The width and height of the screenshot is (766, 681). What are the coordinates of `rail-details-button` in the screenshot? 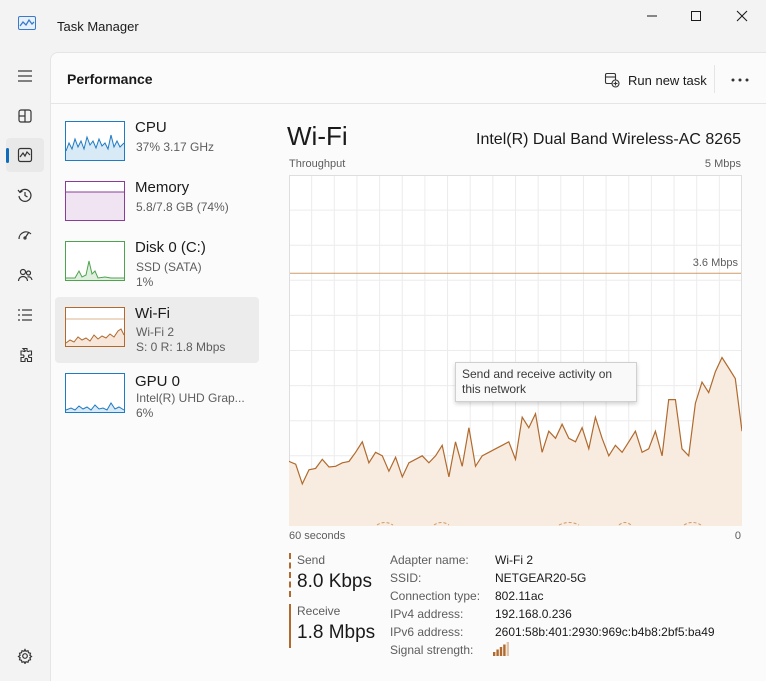 It's located at (25, 315).